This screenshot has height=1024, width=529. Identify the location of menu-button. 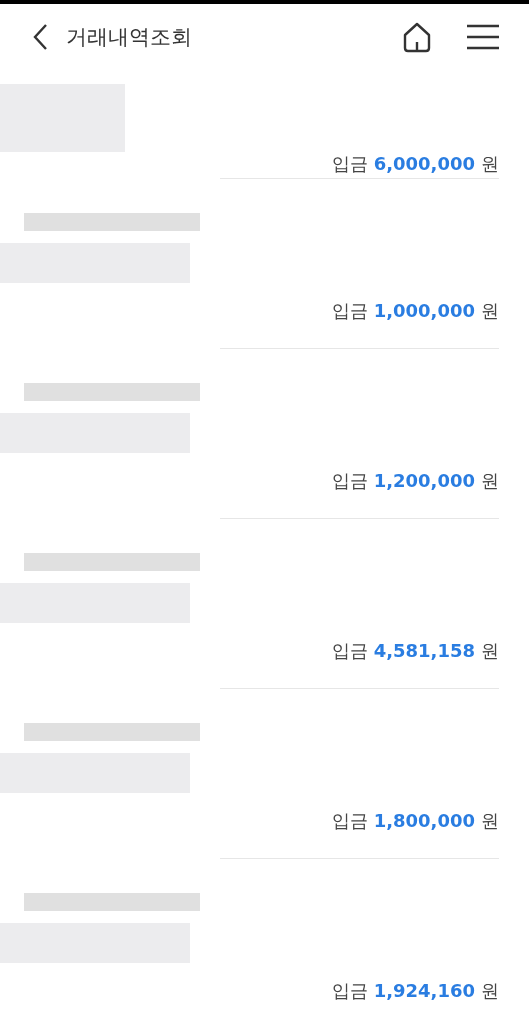
(483, 37).